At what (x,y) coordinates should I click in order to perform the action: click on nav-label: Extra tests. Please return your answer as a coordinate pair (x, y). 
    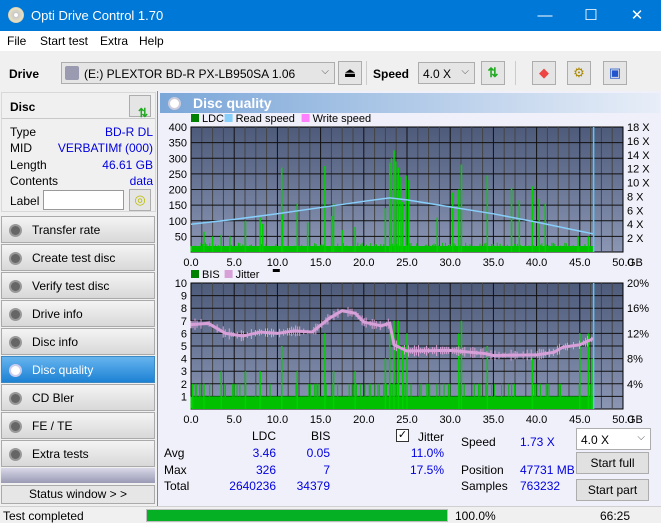
    Looking at the image, I should click on (60, 454).